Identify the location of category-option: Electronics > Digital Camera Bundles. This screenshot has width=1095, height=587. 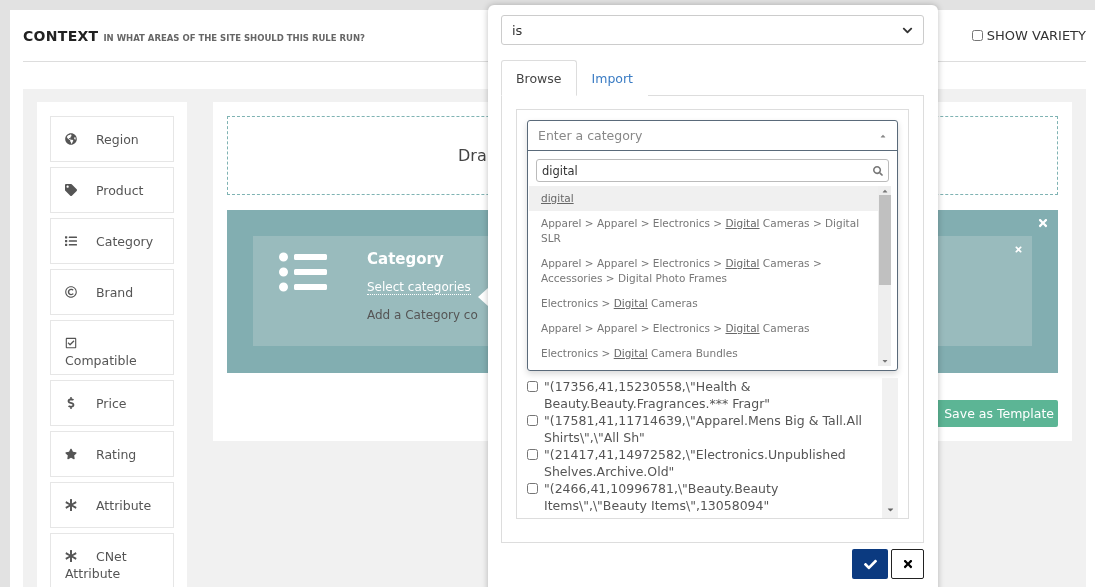
(703, 353).